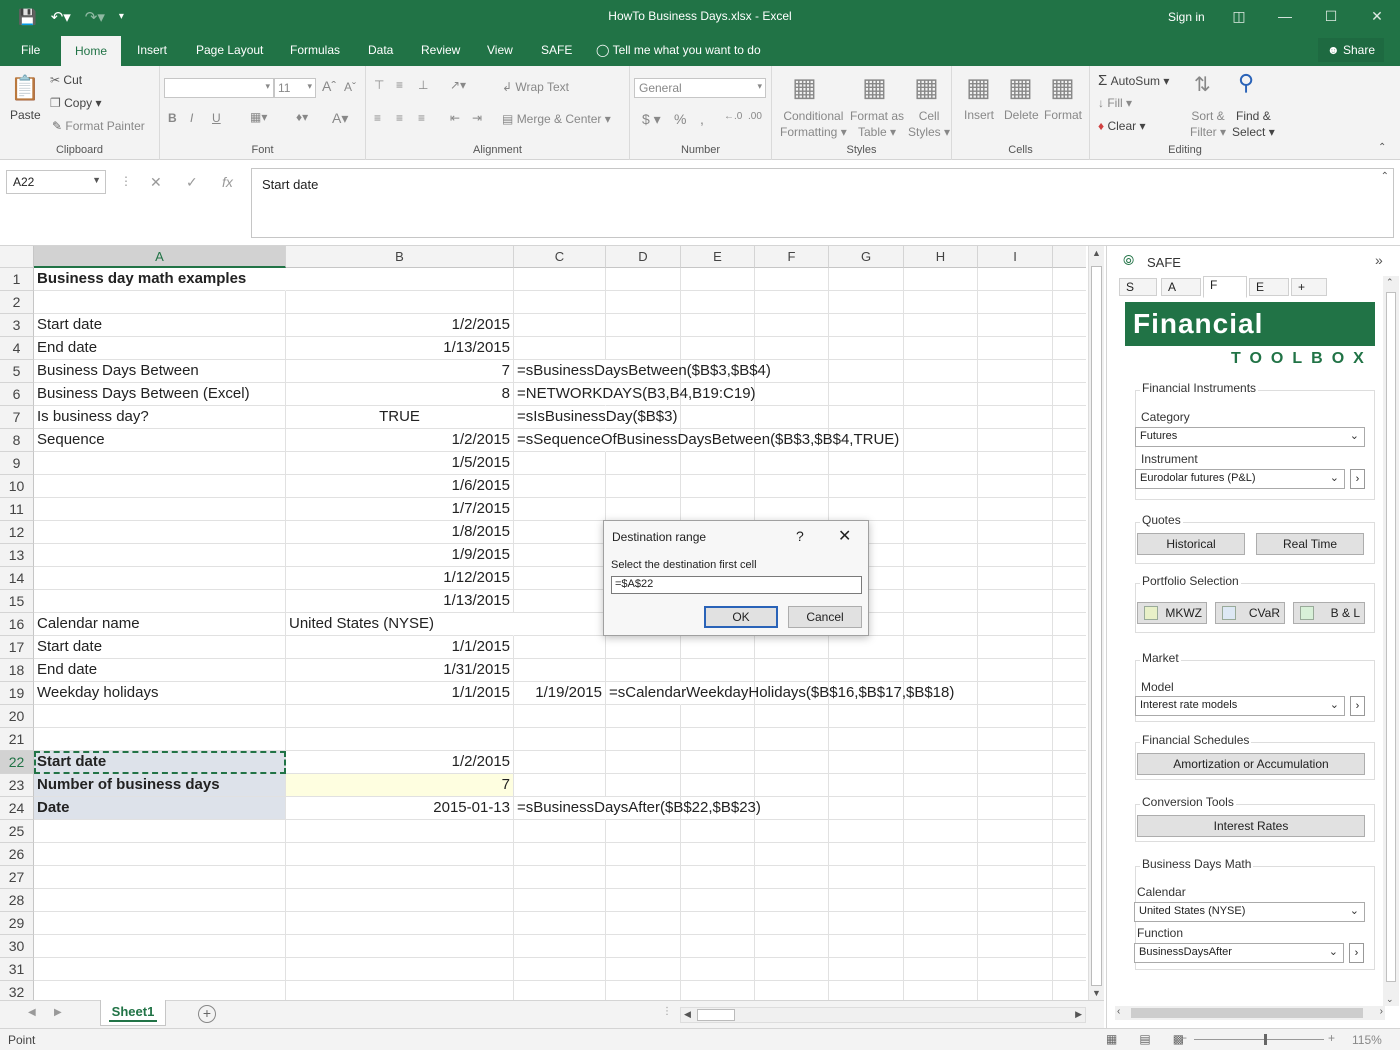 The image size is (1400, 1050). Describe the element at coordinates (400, 693) in the screenshot. I see `cell-b19: 1/1/2015` at that location.